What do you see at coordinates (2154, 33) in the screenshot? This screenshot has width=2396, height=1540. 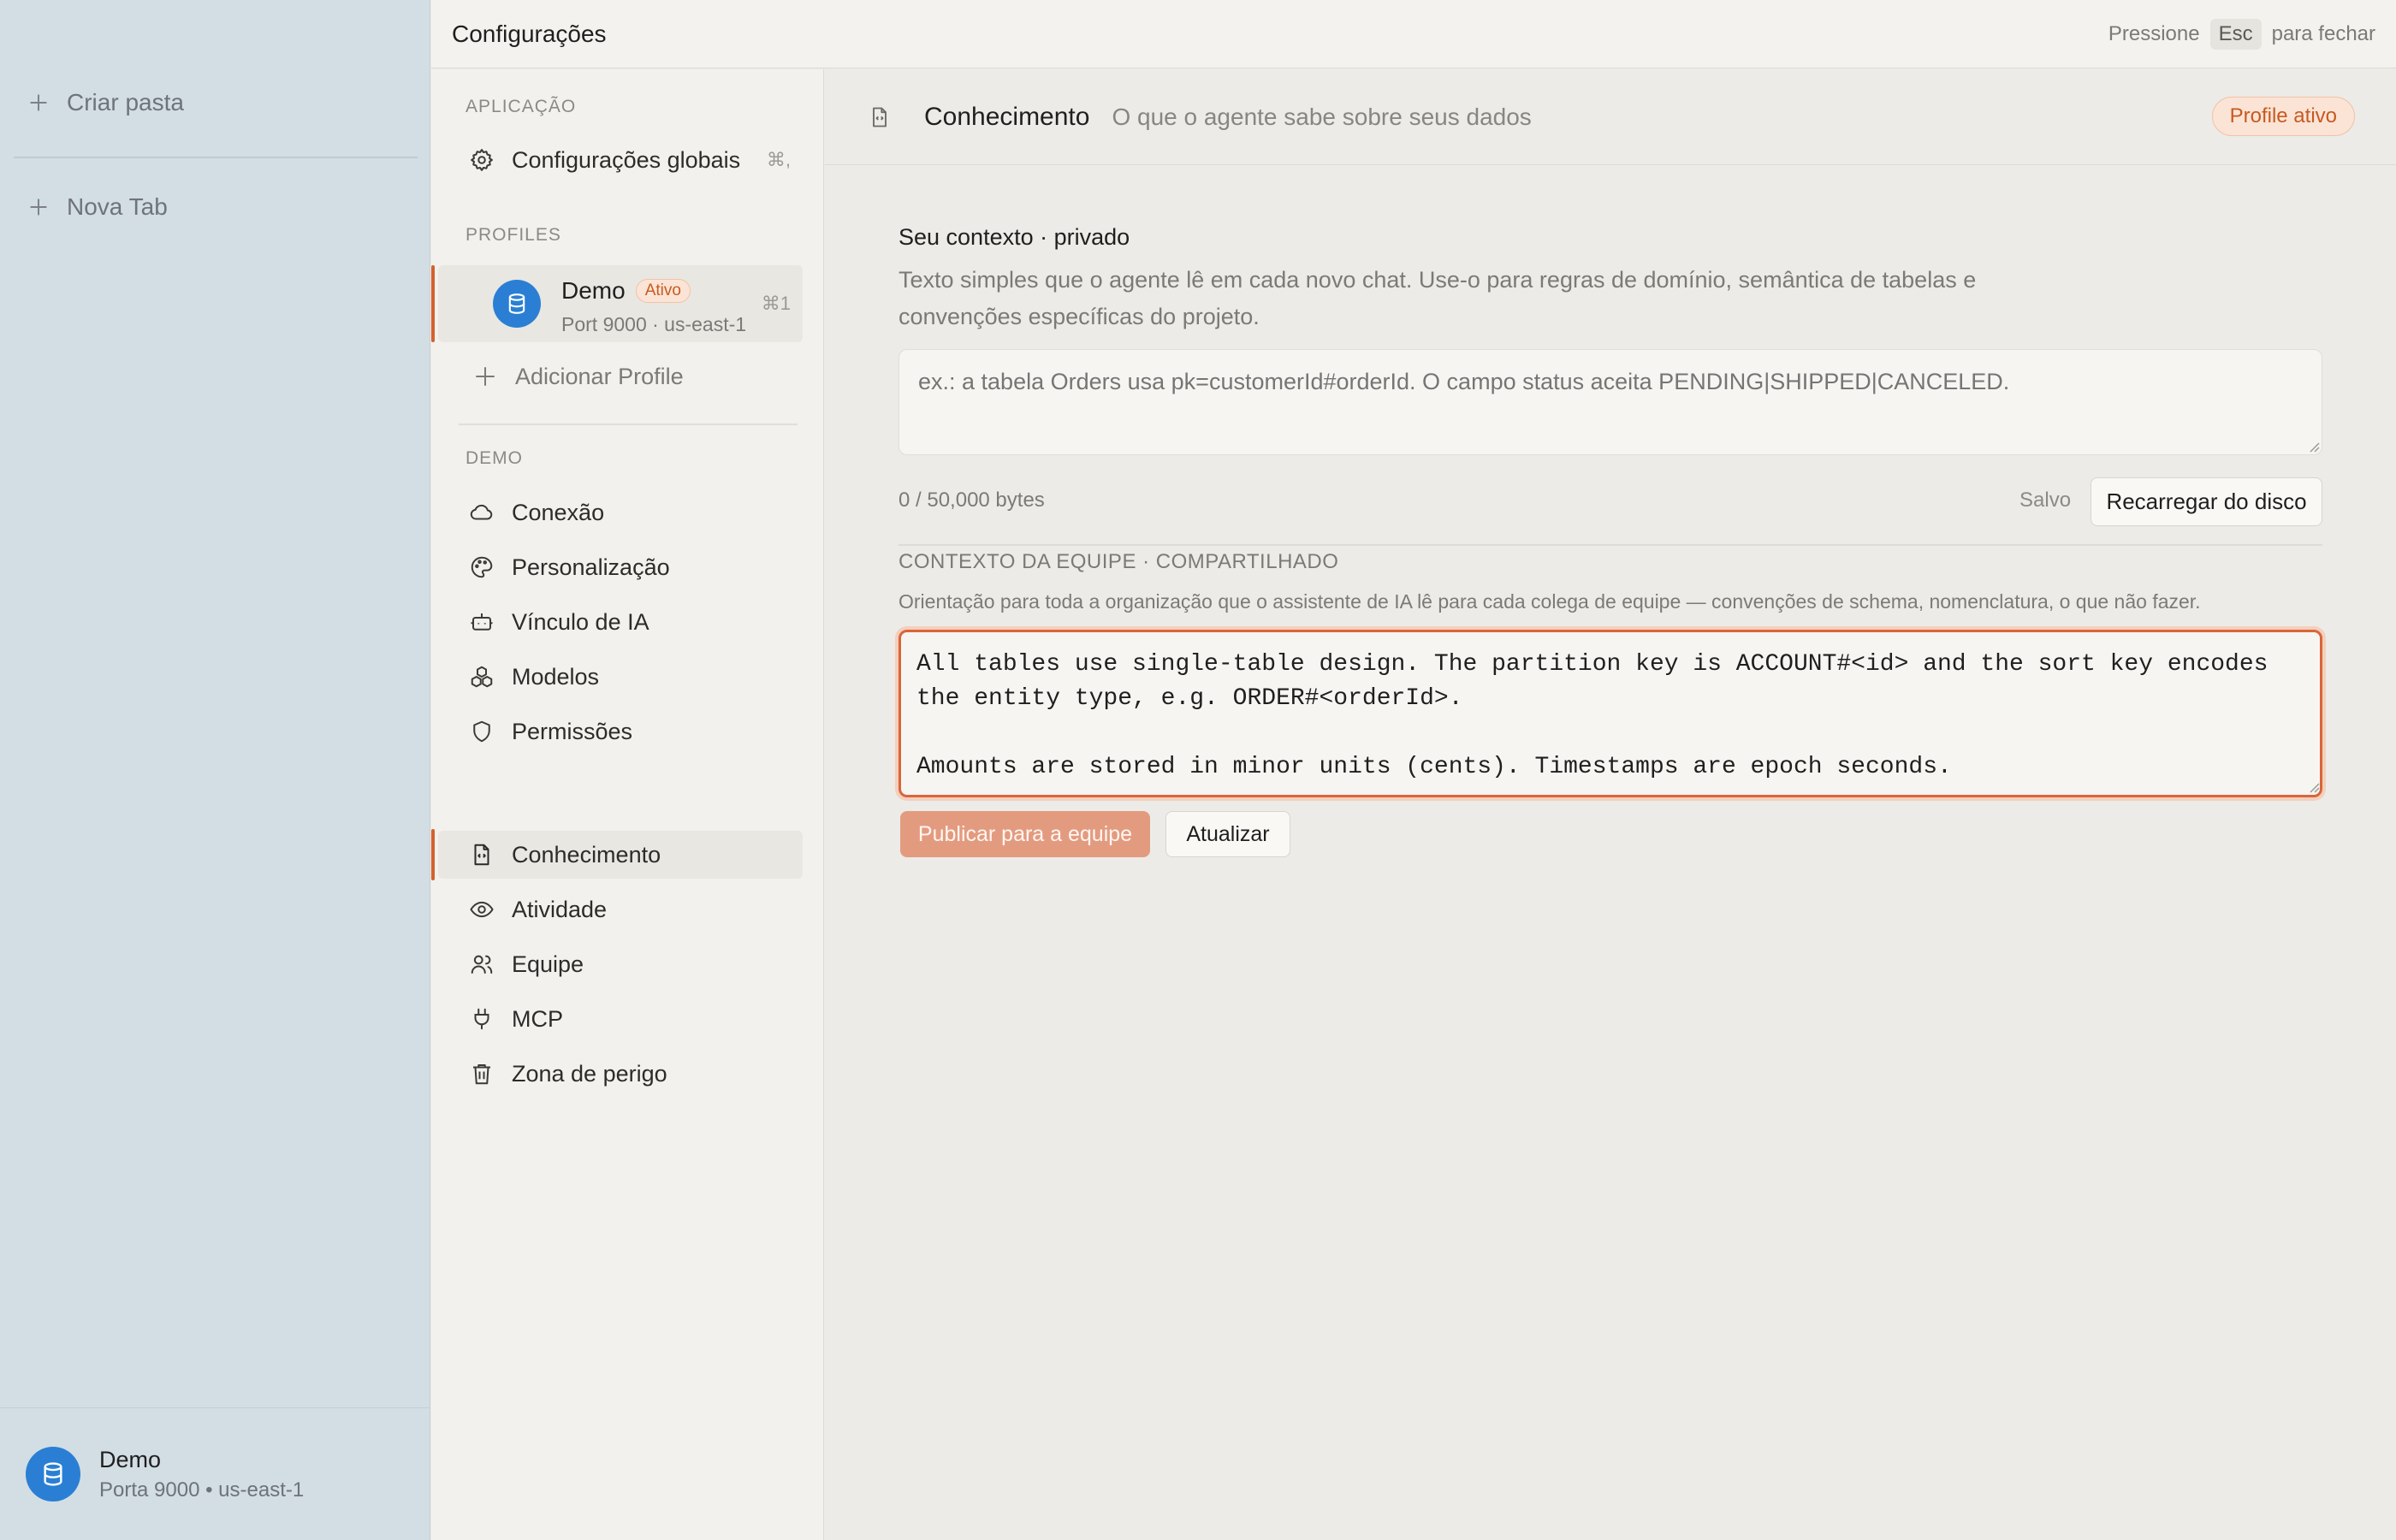 I see `close-hint-prefix: Pressione` at bounding box center [2154, 33].